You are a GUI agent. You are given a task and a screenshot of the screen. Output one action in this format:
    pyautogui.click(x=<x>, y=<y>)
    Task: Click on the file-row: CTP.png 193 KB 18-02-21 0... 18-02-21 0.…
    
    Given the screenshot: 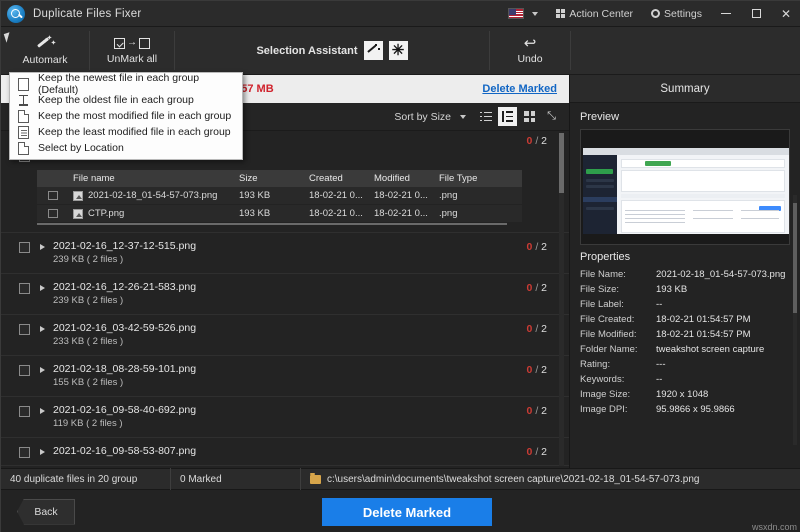 What is the action you would take?
    pyautogui.click(x=279, y=214)
    